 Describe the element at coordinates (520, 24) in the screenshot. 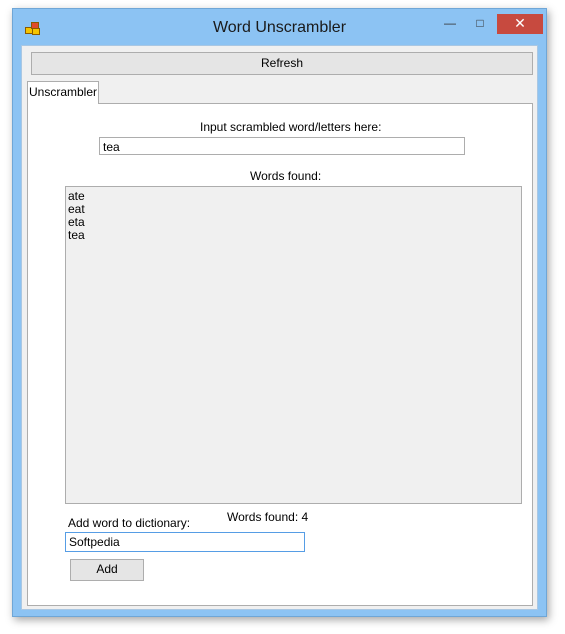

I see `close-icon: ✕` at that location.